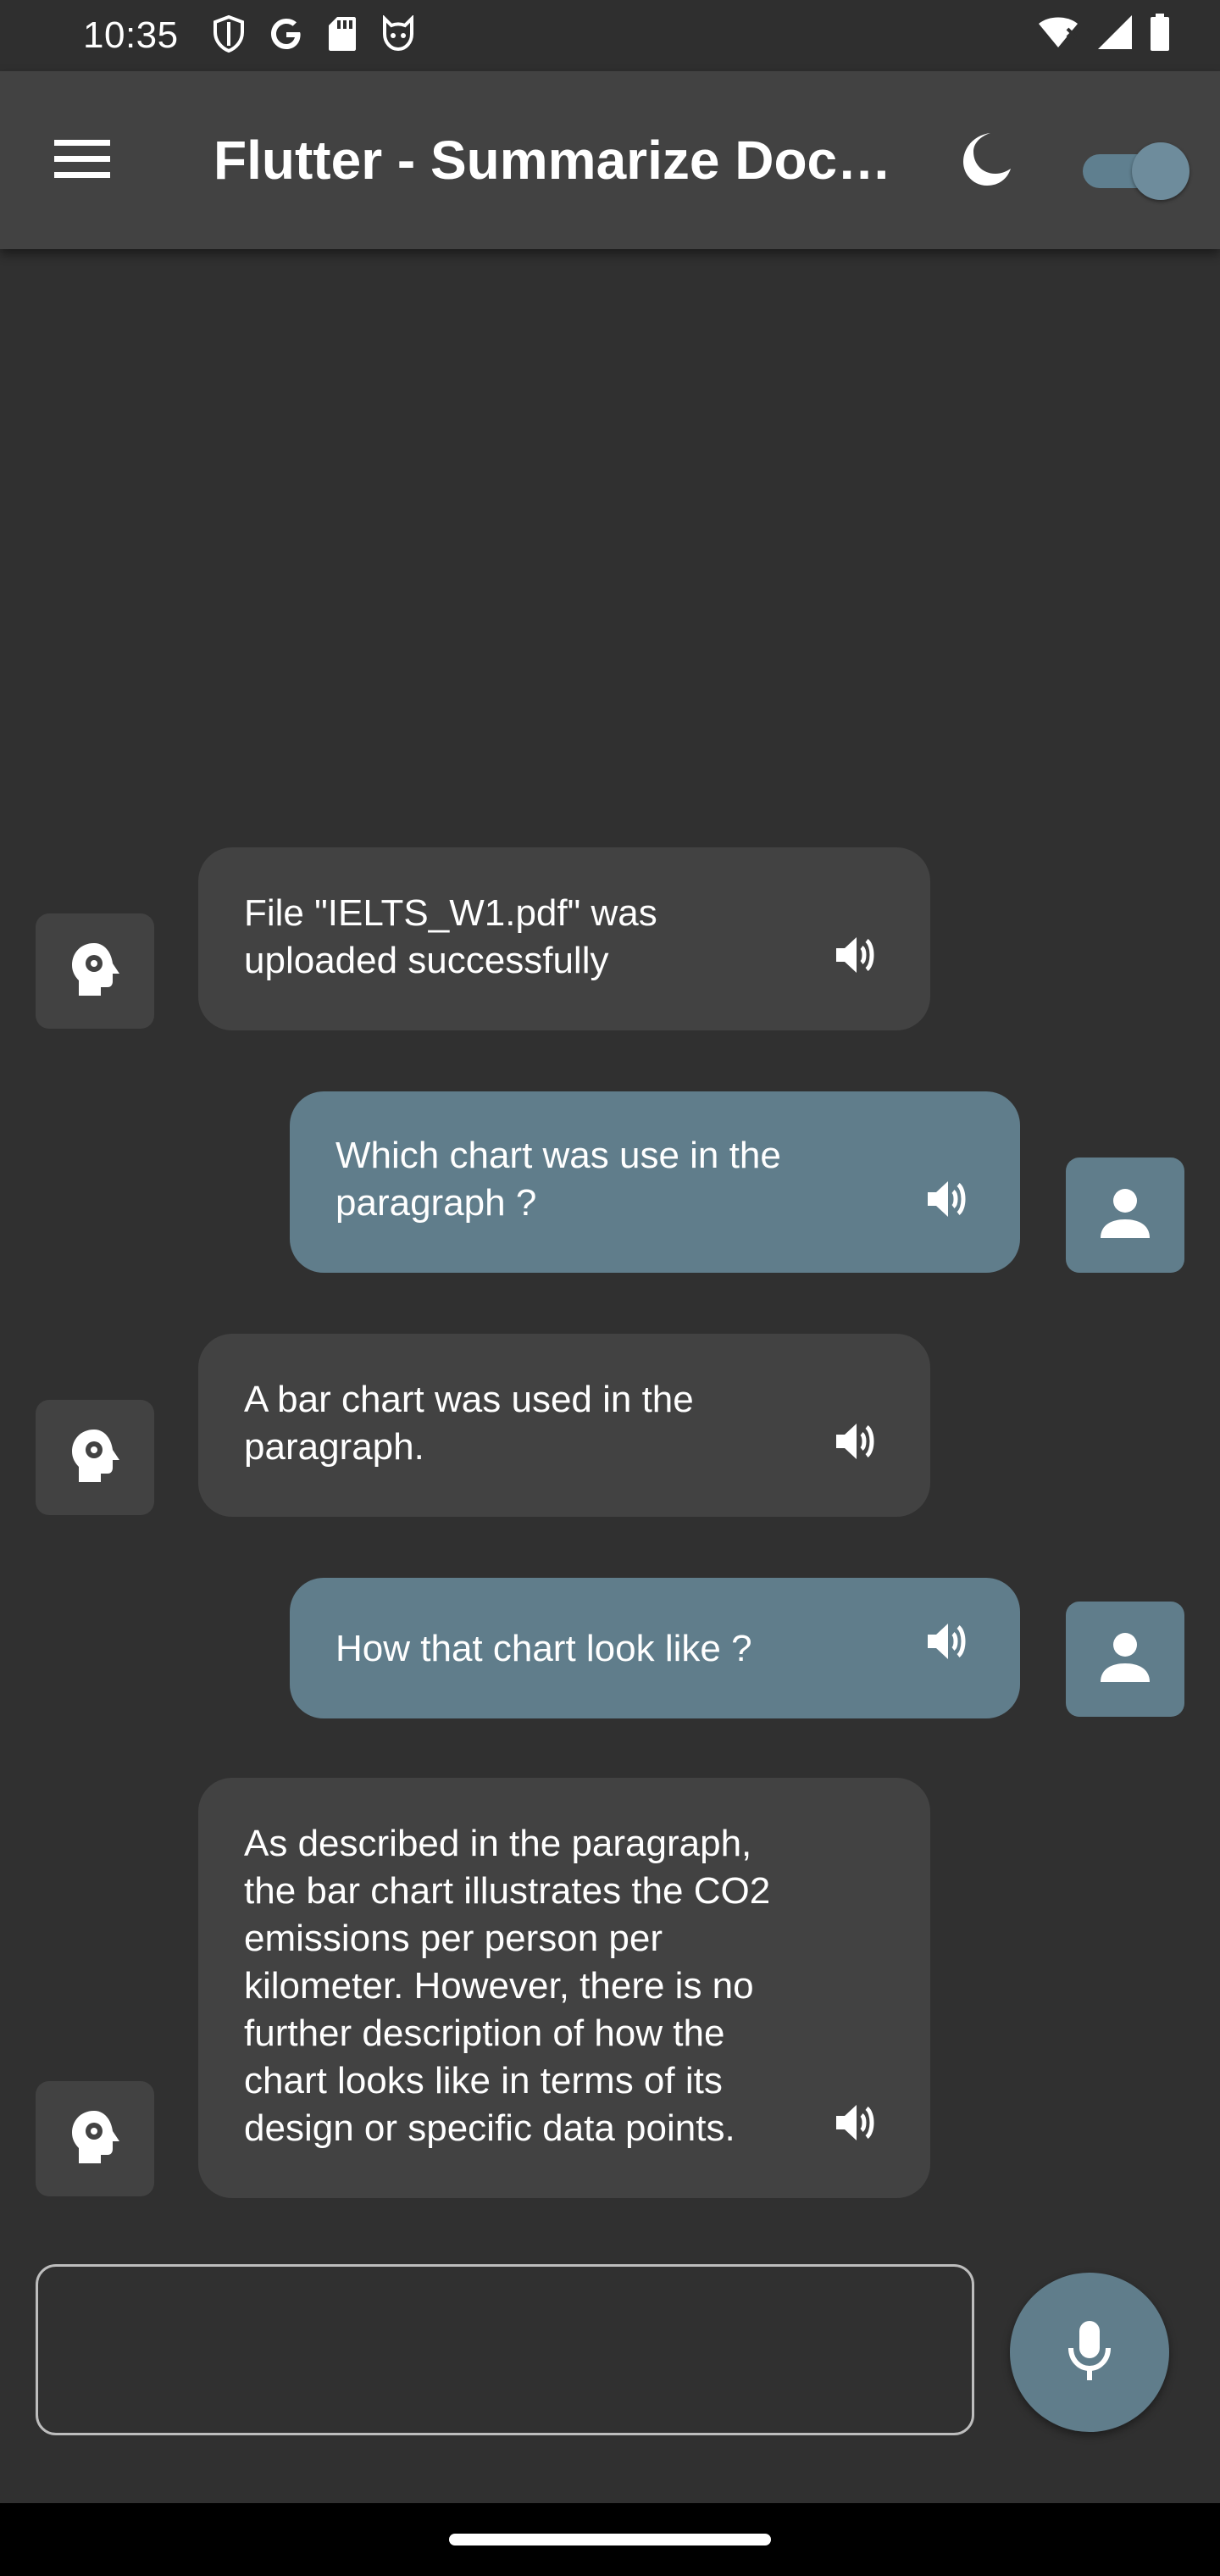  Describe the element at coordinates (453, 1938) in the screenshot. I see `message-line: emissions per person per` at that location.